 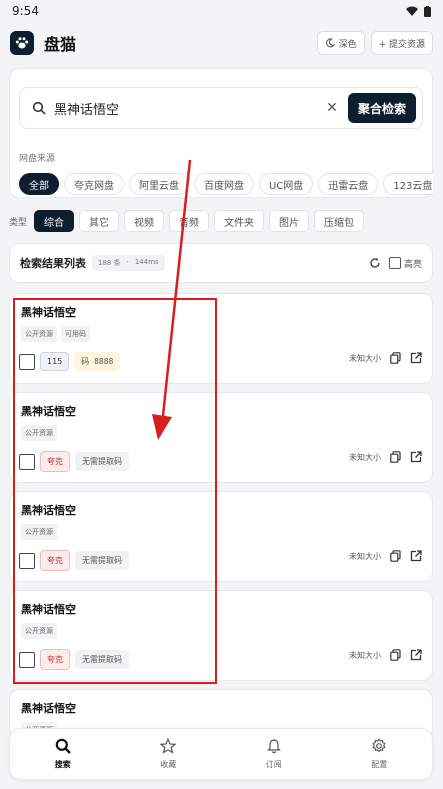 I want to click on nav-favorites-label: 收藏, so click(x=168, y=764).